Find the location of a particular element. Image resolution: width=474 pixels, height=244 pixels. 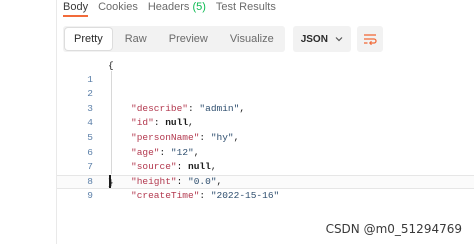

format-select: JSON is located at coordinates (321, 39).